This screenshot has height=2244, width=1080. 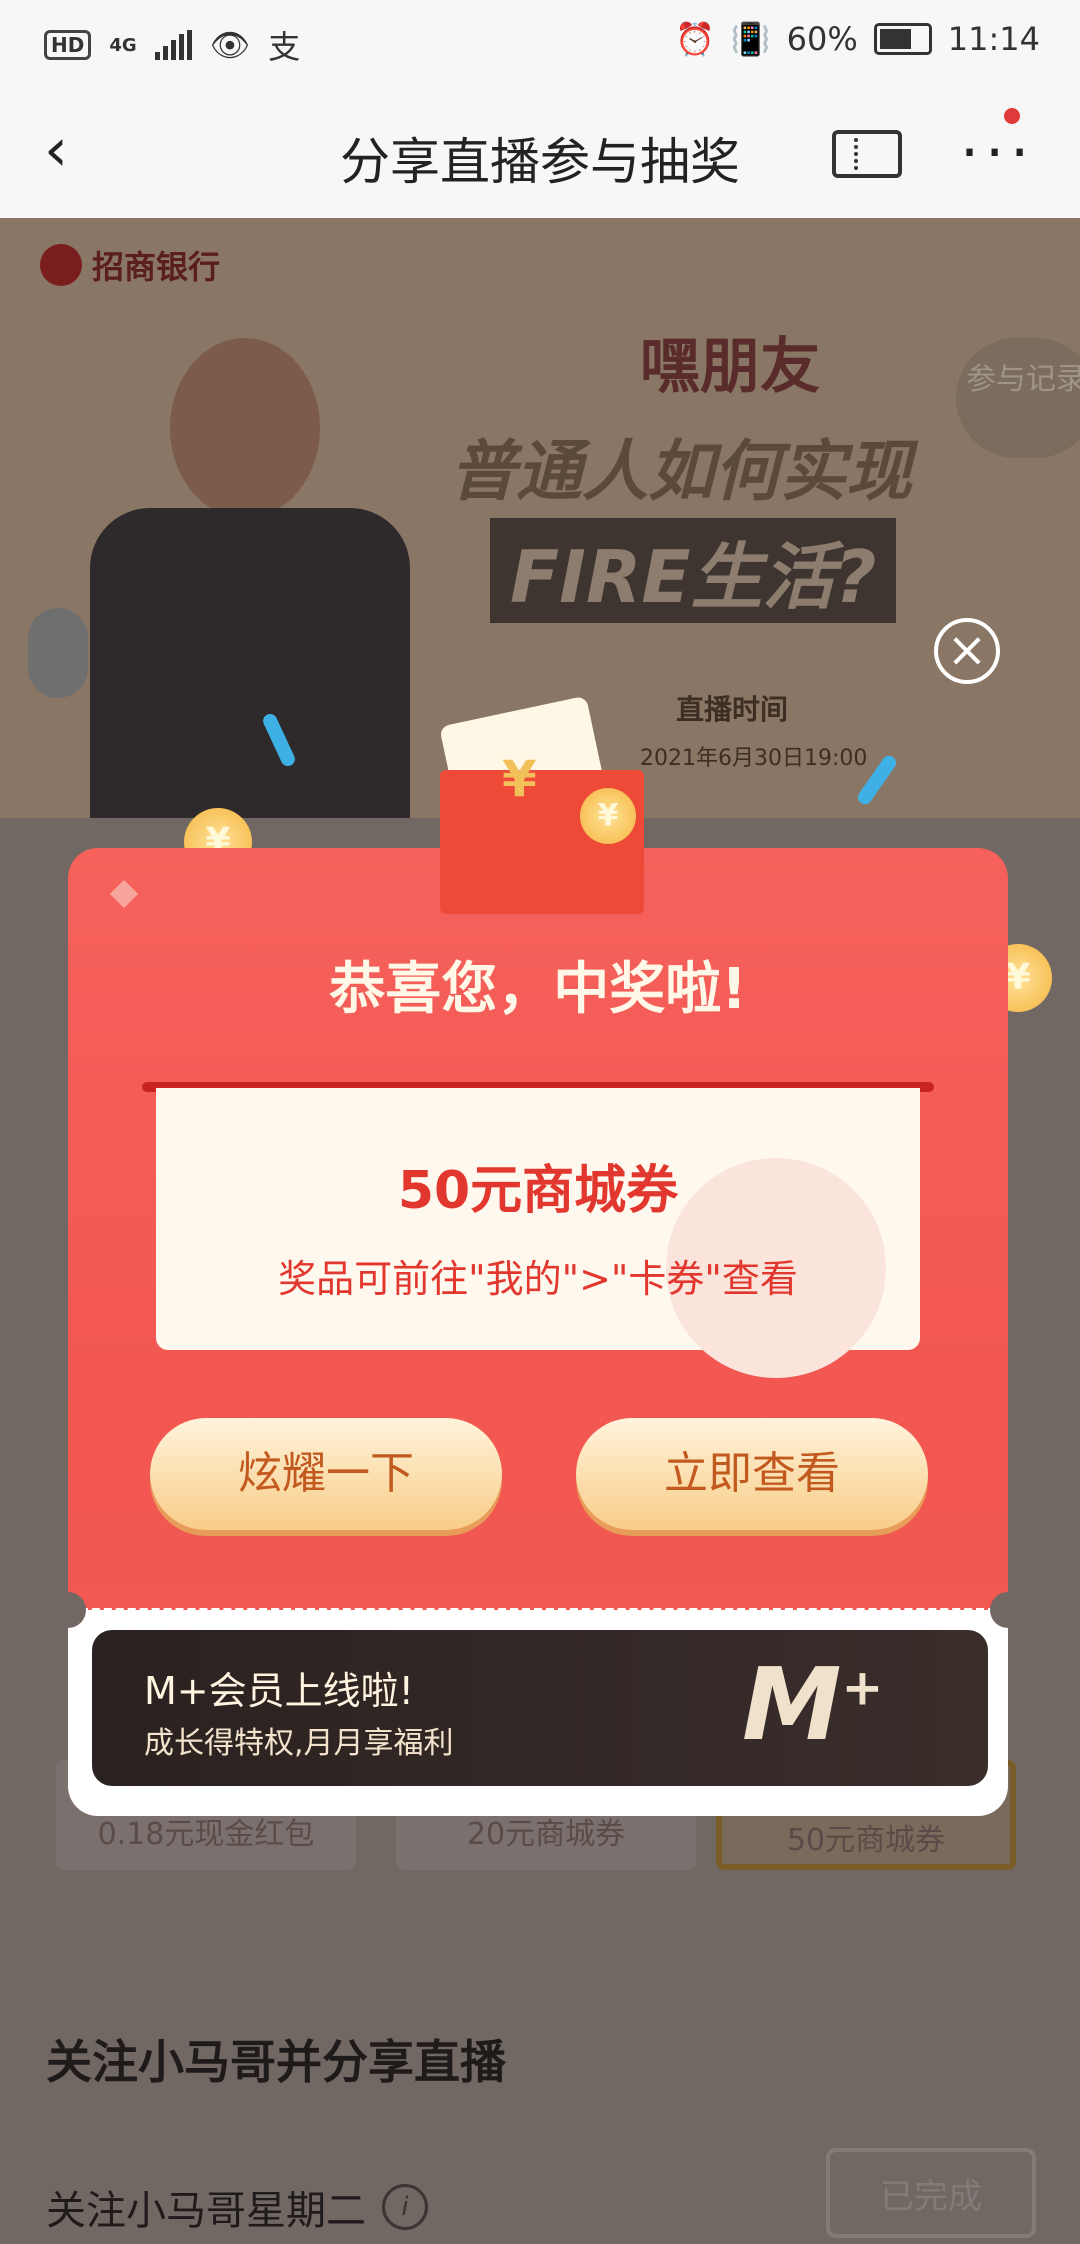 What do you see at coordinates (538, 1233) in the screenshot?
I see `prize-card: 50元商城券 奖品可前往"我的">"卡券"查看` at bounding box center [538, 1233].